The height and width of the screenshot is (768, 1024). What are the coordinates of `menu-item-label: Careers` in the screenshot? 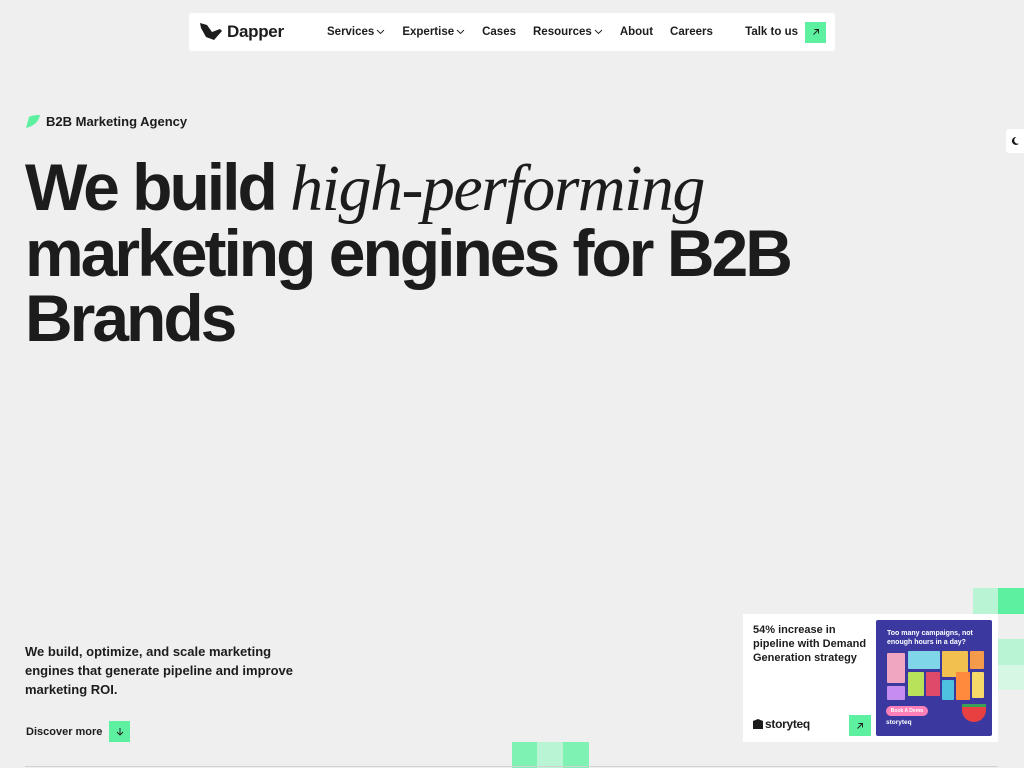 It's located at (691, 32).